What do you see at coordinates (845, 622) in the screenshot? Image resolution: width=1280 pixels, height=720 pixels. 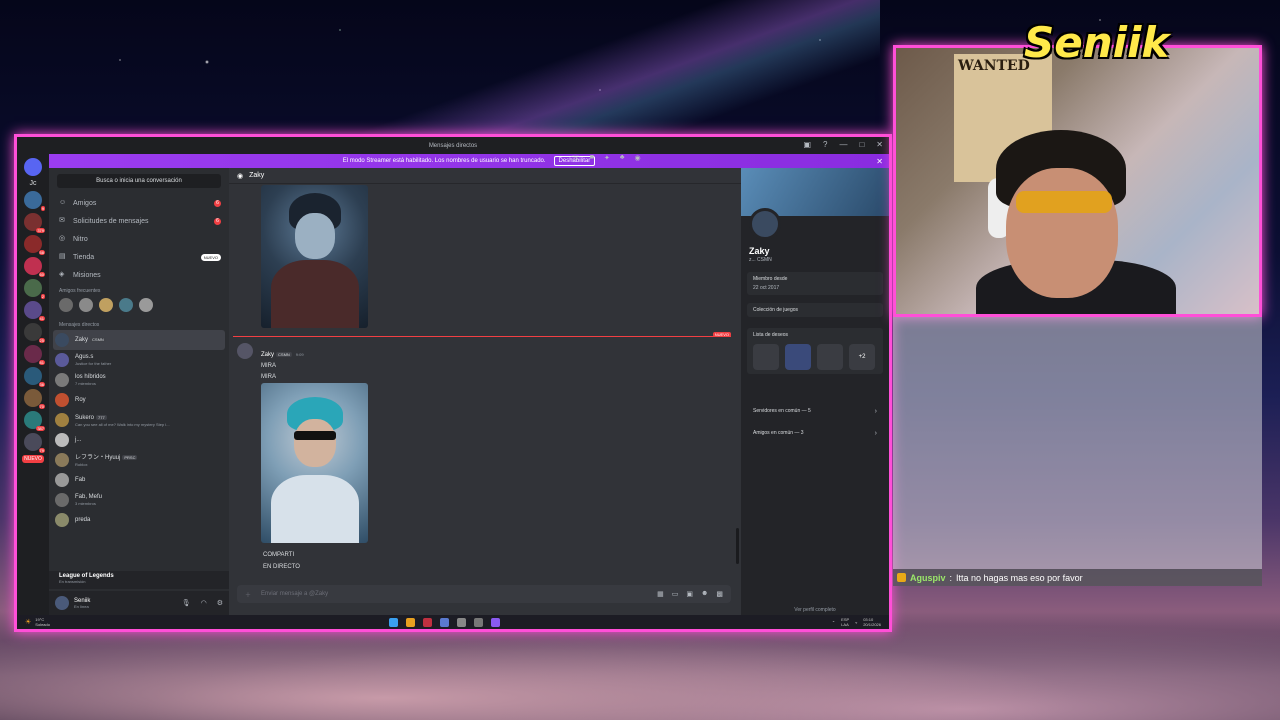 I see `language-indicator: ESP LAA` at bounding box center [845, 622].